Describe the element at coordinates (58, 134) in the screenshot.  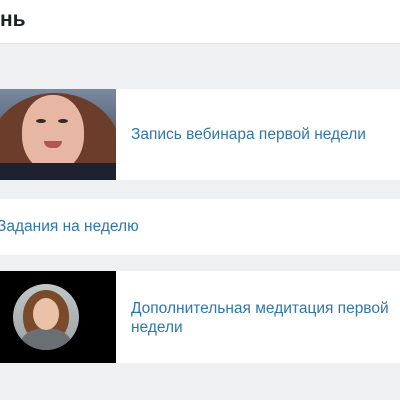
I see `video-thumbnail` at that location.